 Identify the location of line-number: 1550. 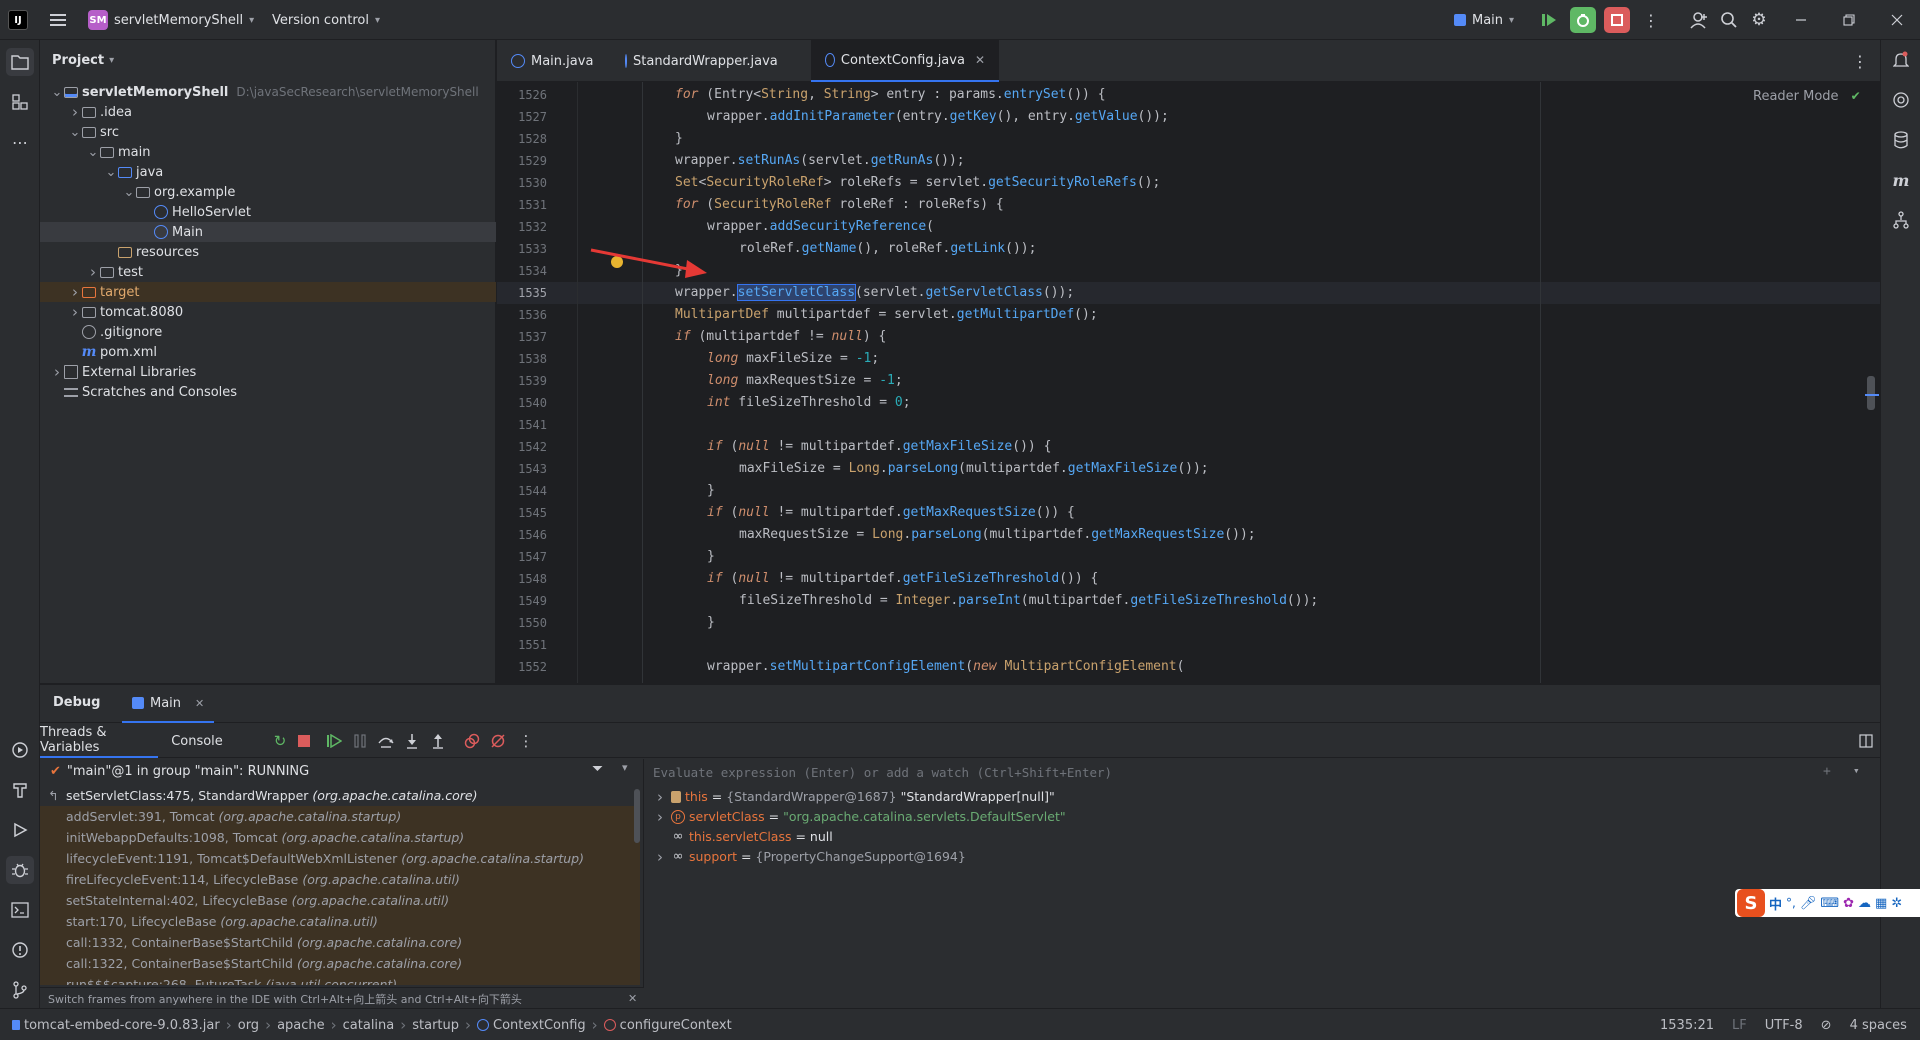
(522, 623).